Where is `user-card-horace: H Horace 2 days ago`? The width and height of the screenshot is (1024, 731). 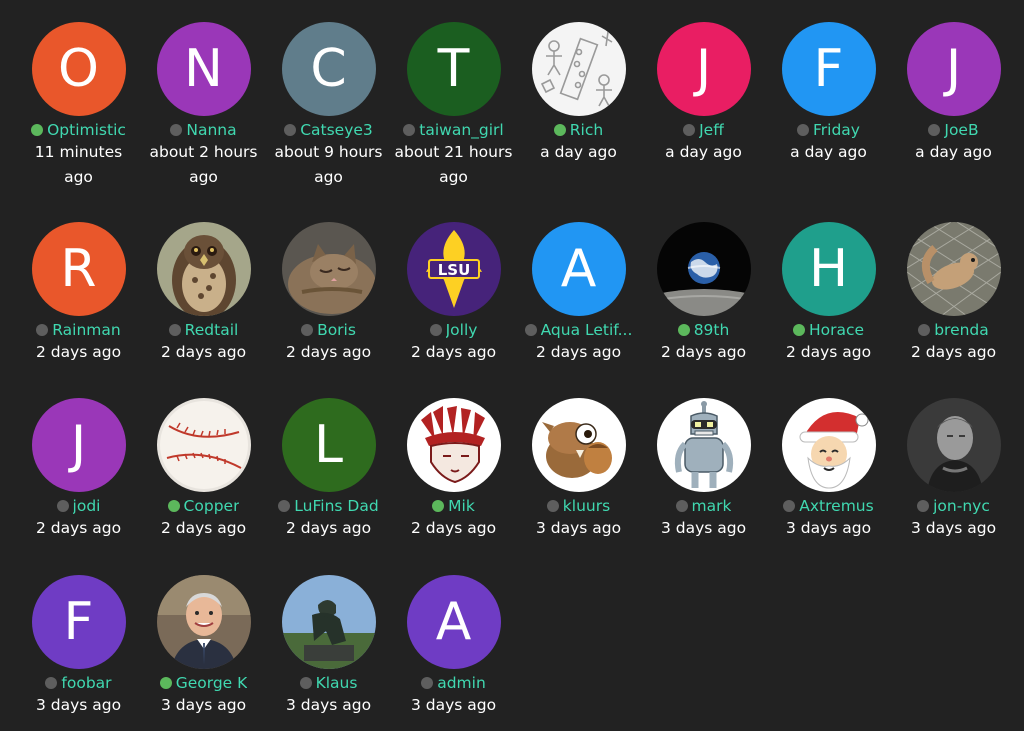 user-card-horace: H Horace 2 days ago is located at coordinates (828, 293).